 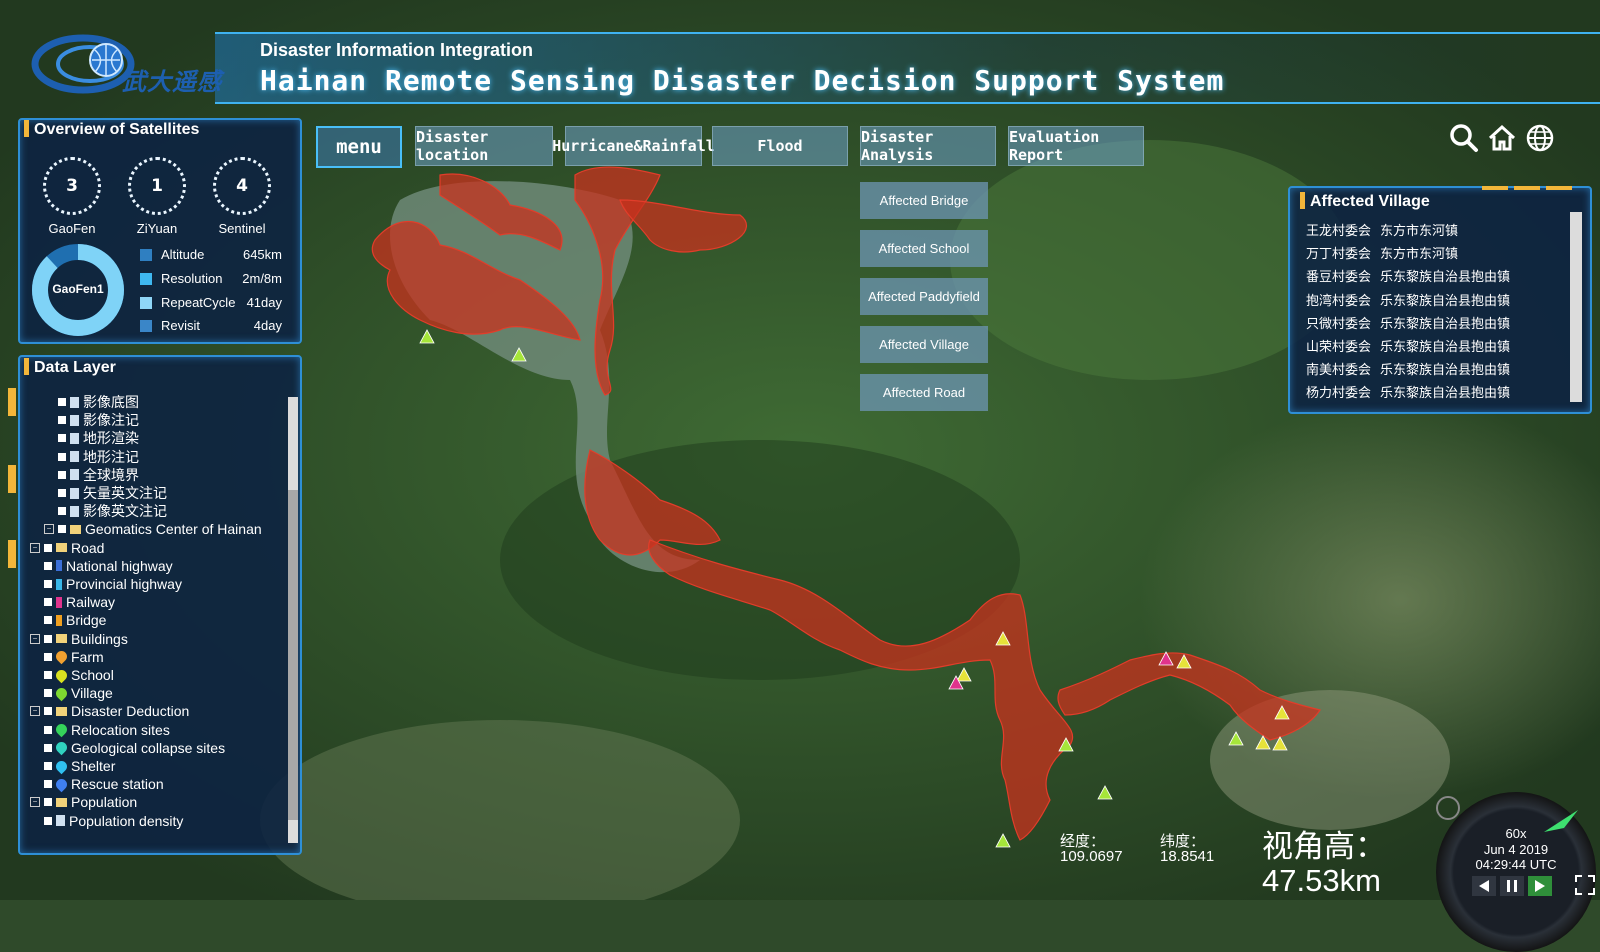 What do you see at coordinates (262, 278) in the screenshot?
I see `stat-value: 2m/8m` at bounding box center [262, 278].